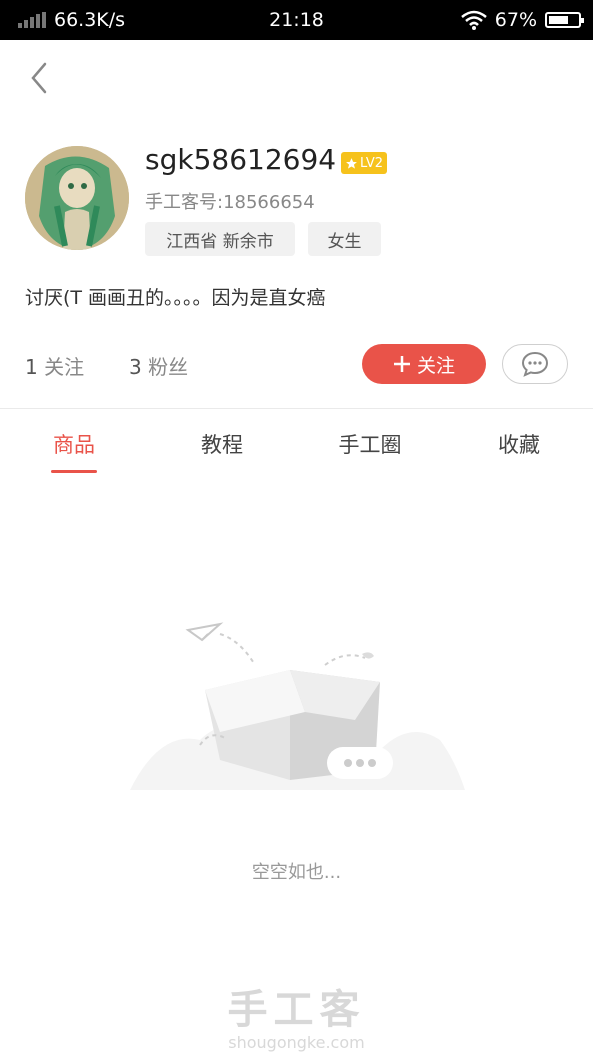  I want to click on watermark-title: 手工客, so click(296, 1010).